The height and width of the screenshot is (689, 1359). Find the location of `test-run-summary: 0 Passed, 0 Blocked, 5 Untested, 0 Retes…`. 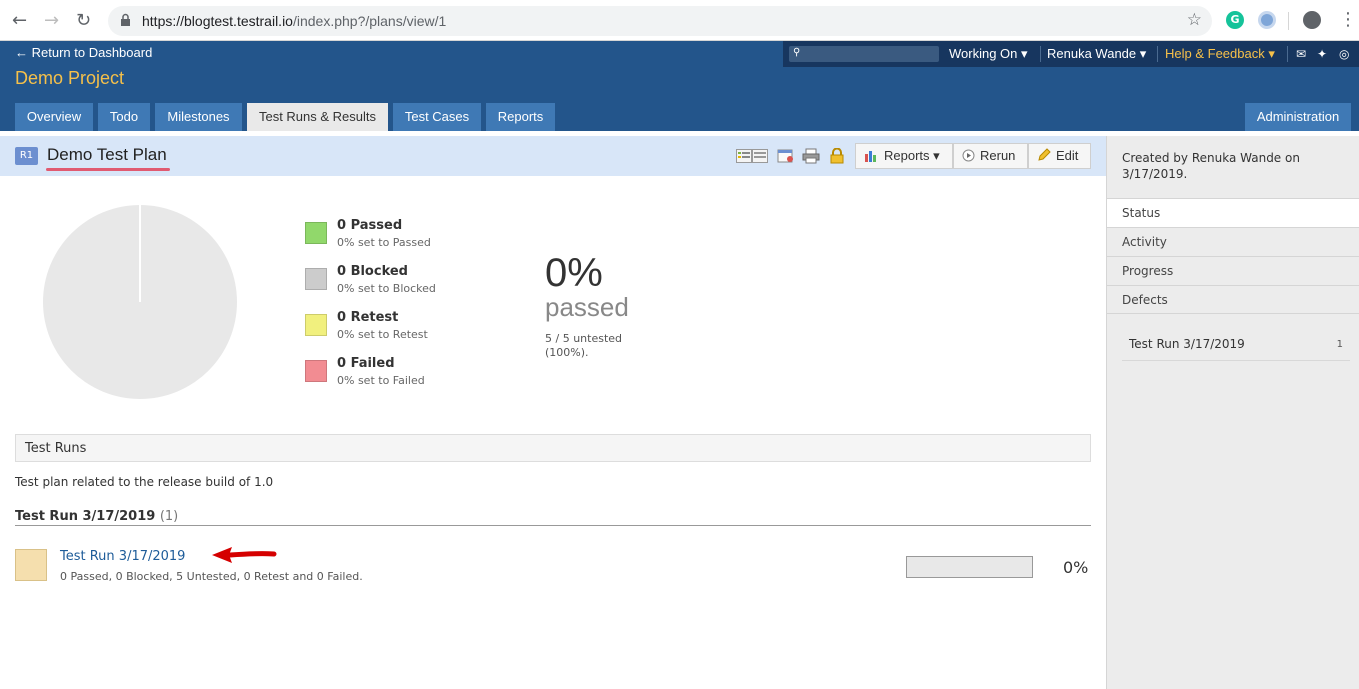

test-run-summary: 0 Passed, 0 Blocked, 5 Untested, 0 Retes… is located at coordinates (211, 576).